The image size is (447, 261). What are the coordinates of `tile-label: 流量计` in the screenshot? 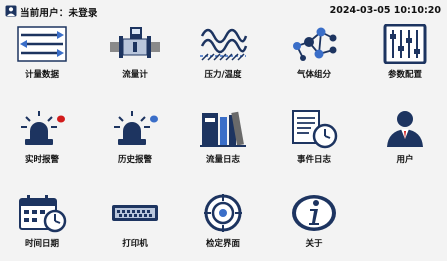 It's located at (135, 75).